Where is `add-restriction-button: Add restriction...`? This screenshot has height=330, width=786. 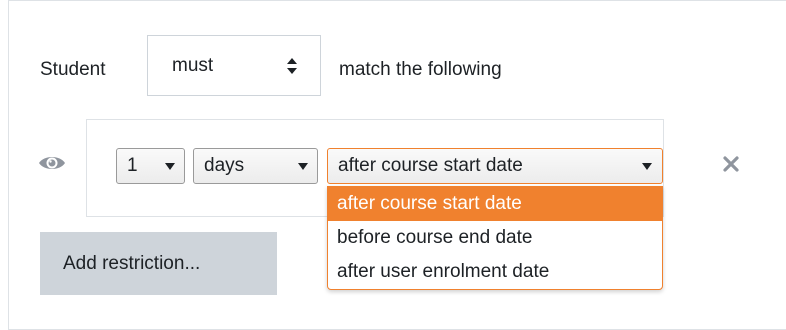
add-restriction-button: Add restriction... is located at coordinates (158, 263).